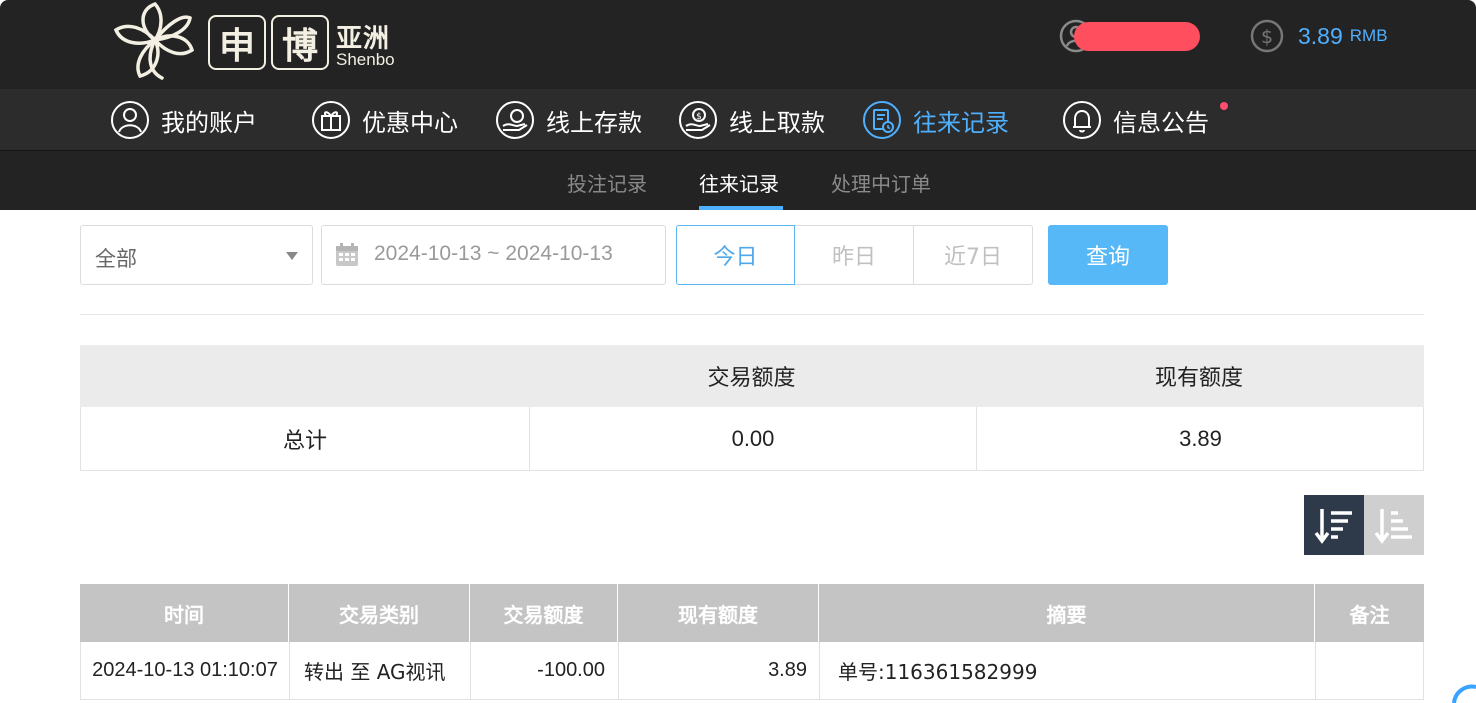 The image size is (1476, 703). Describe the element at coordinates (752, 314) in the screenshot. I see `divider` at that location.